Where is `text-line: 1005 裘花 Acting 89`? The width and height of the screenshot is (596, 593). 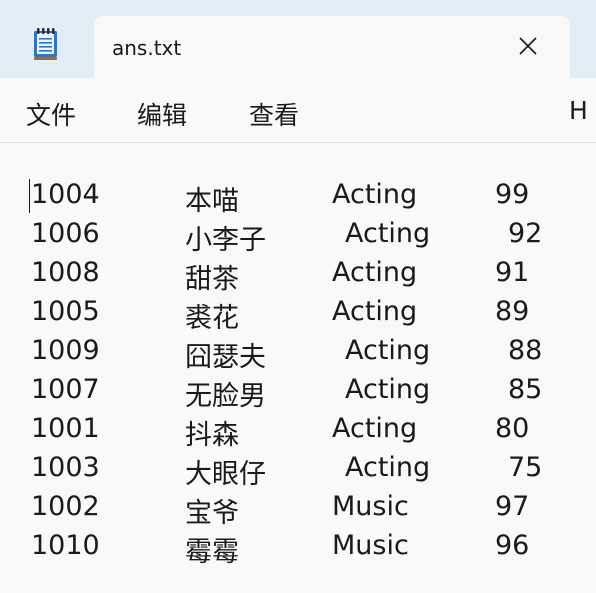
text-line: 1005 裘花 Acting 89 is located at coordinates (298, 315).